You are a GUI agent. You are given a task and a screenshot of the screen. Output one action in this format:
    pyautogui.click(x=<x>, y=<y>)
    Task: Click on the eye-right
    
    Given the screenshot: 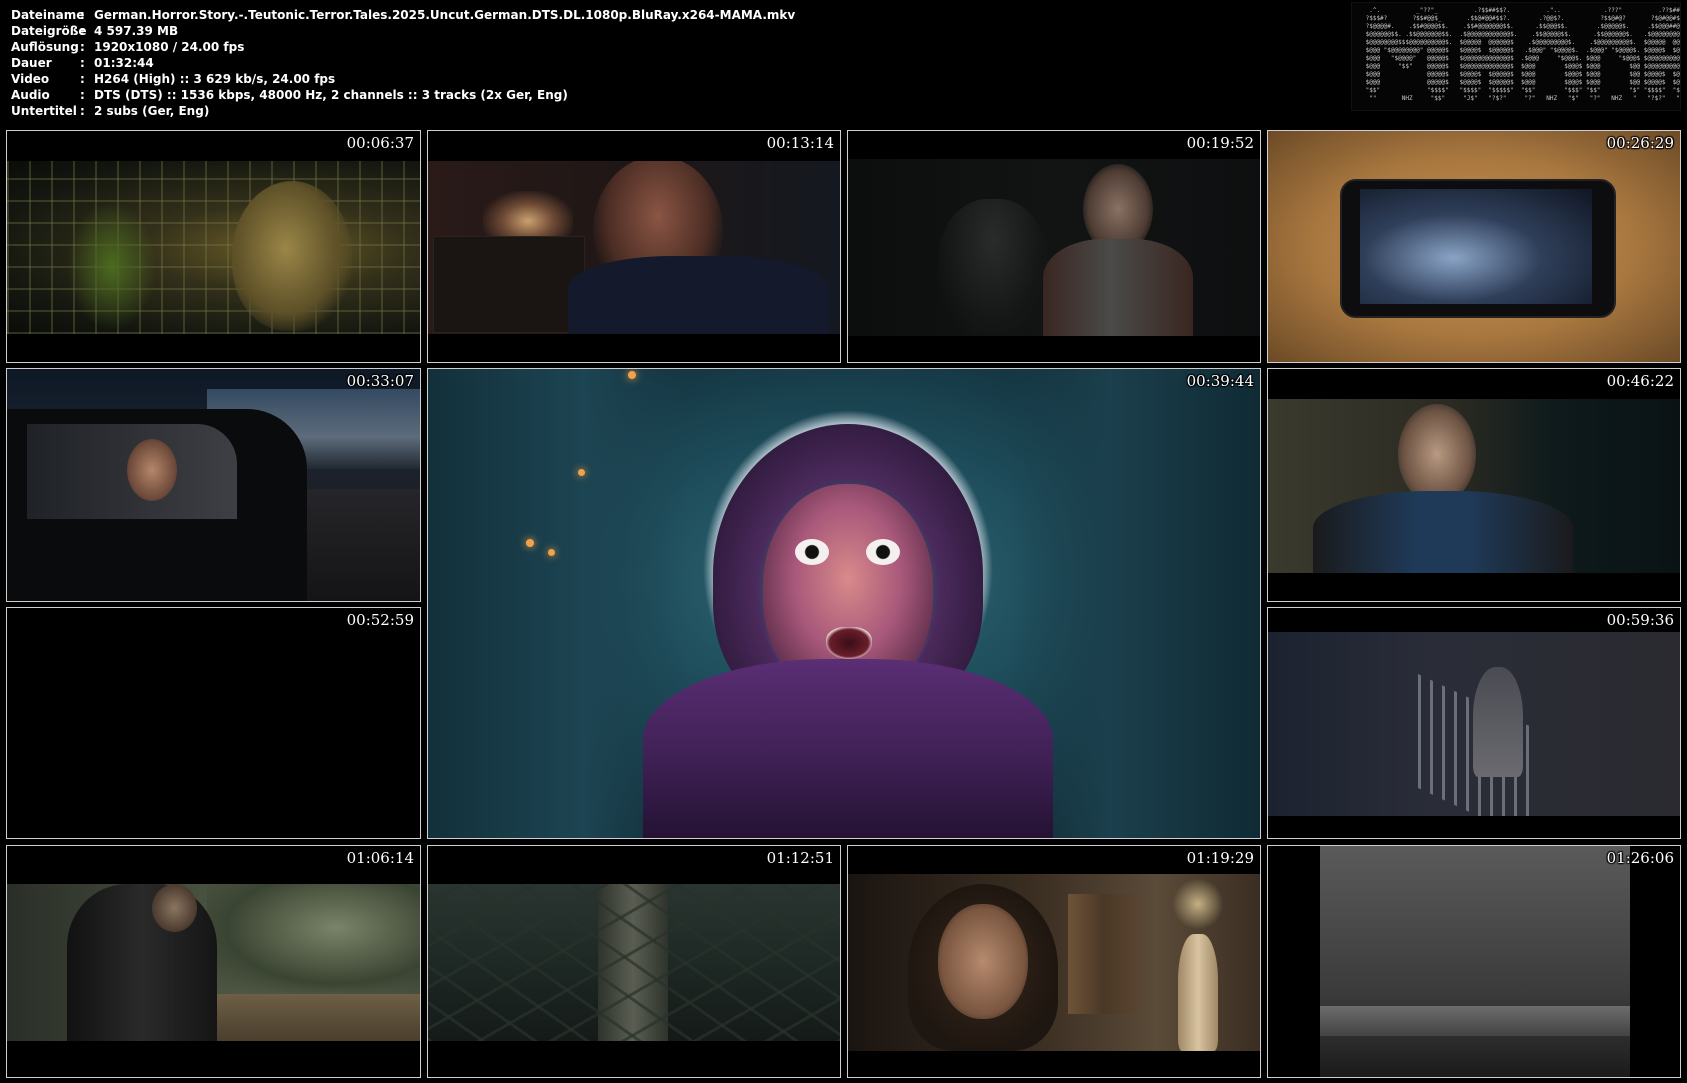 What is the action you would take?
    pyautogui.click(x=883, y=552)
    